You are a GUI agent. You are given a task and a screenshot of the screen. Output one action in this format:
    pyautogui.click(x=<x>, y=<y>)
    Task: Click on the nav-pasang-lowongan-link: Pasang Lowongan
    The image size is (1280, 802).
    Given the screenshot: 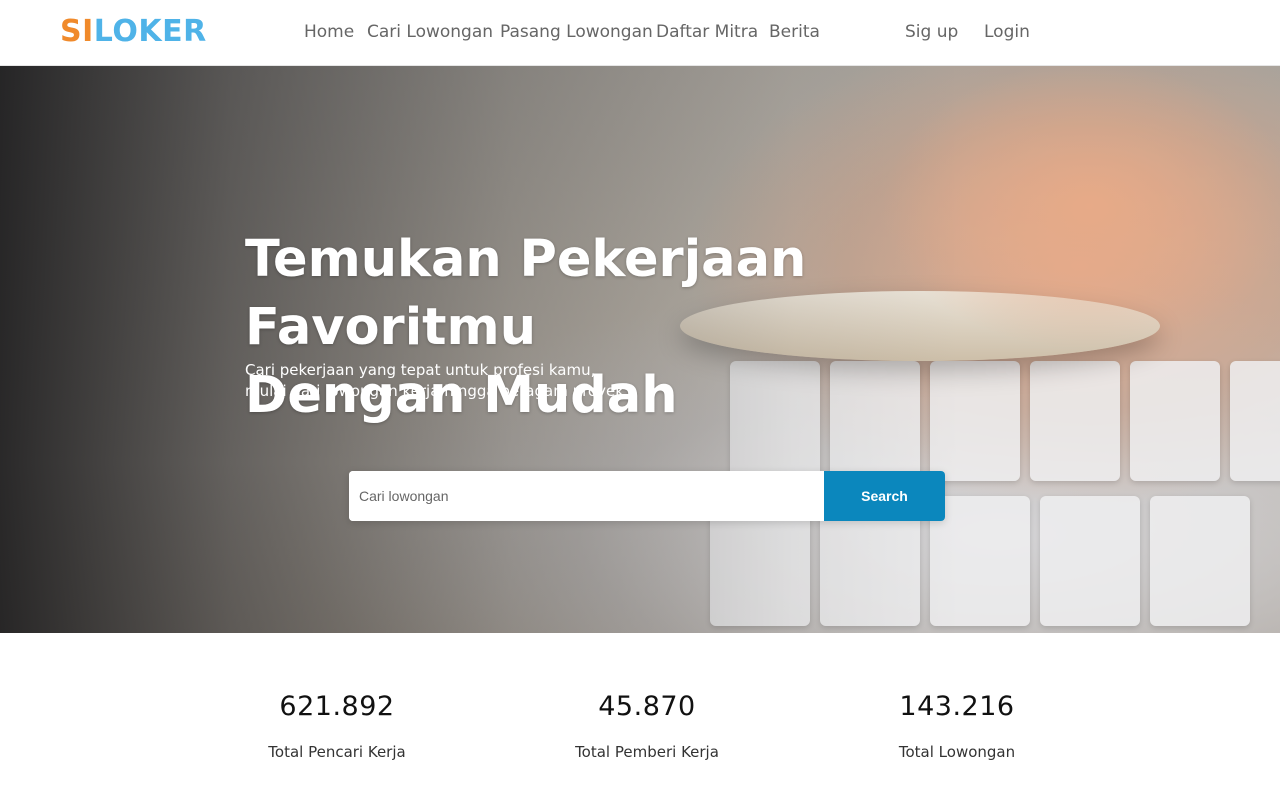 What is the action you would take?
    pyautogui.click(x=576, y=32)
    